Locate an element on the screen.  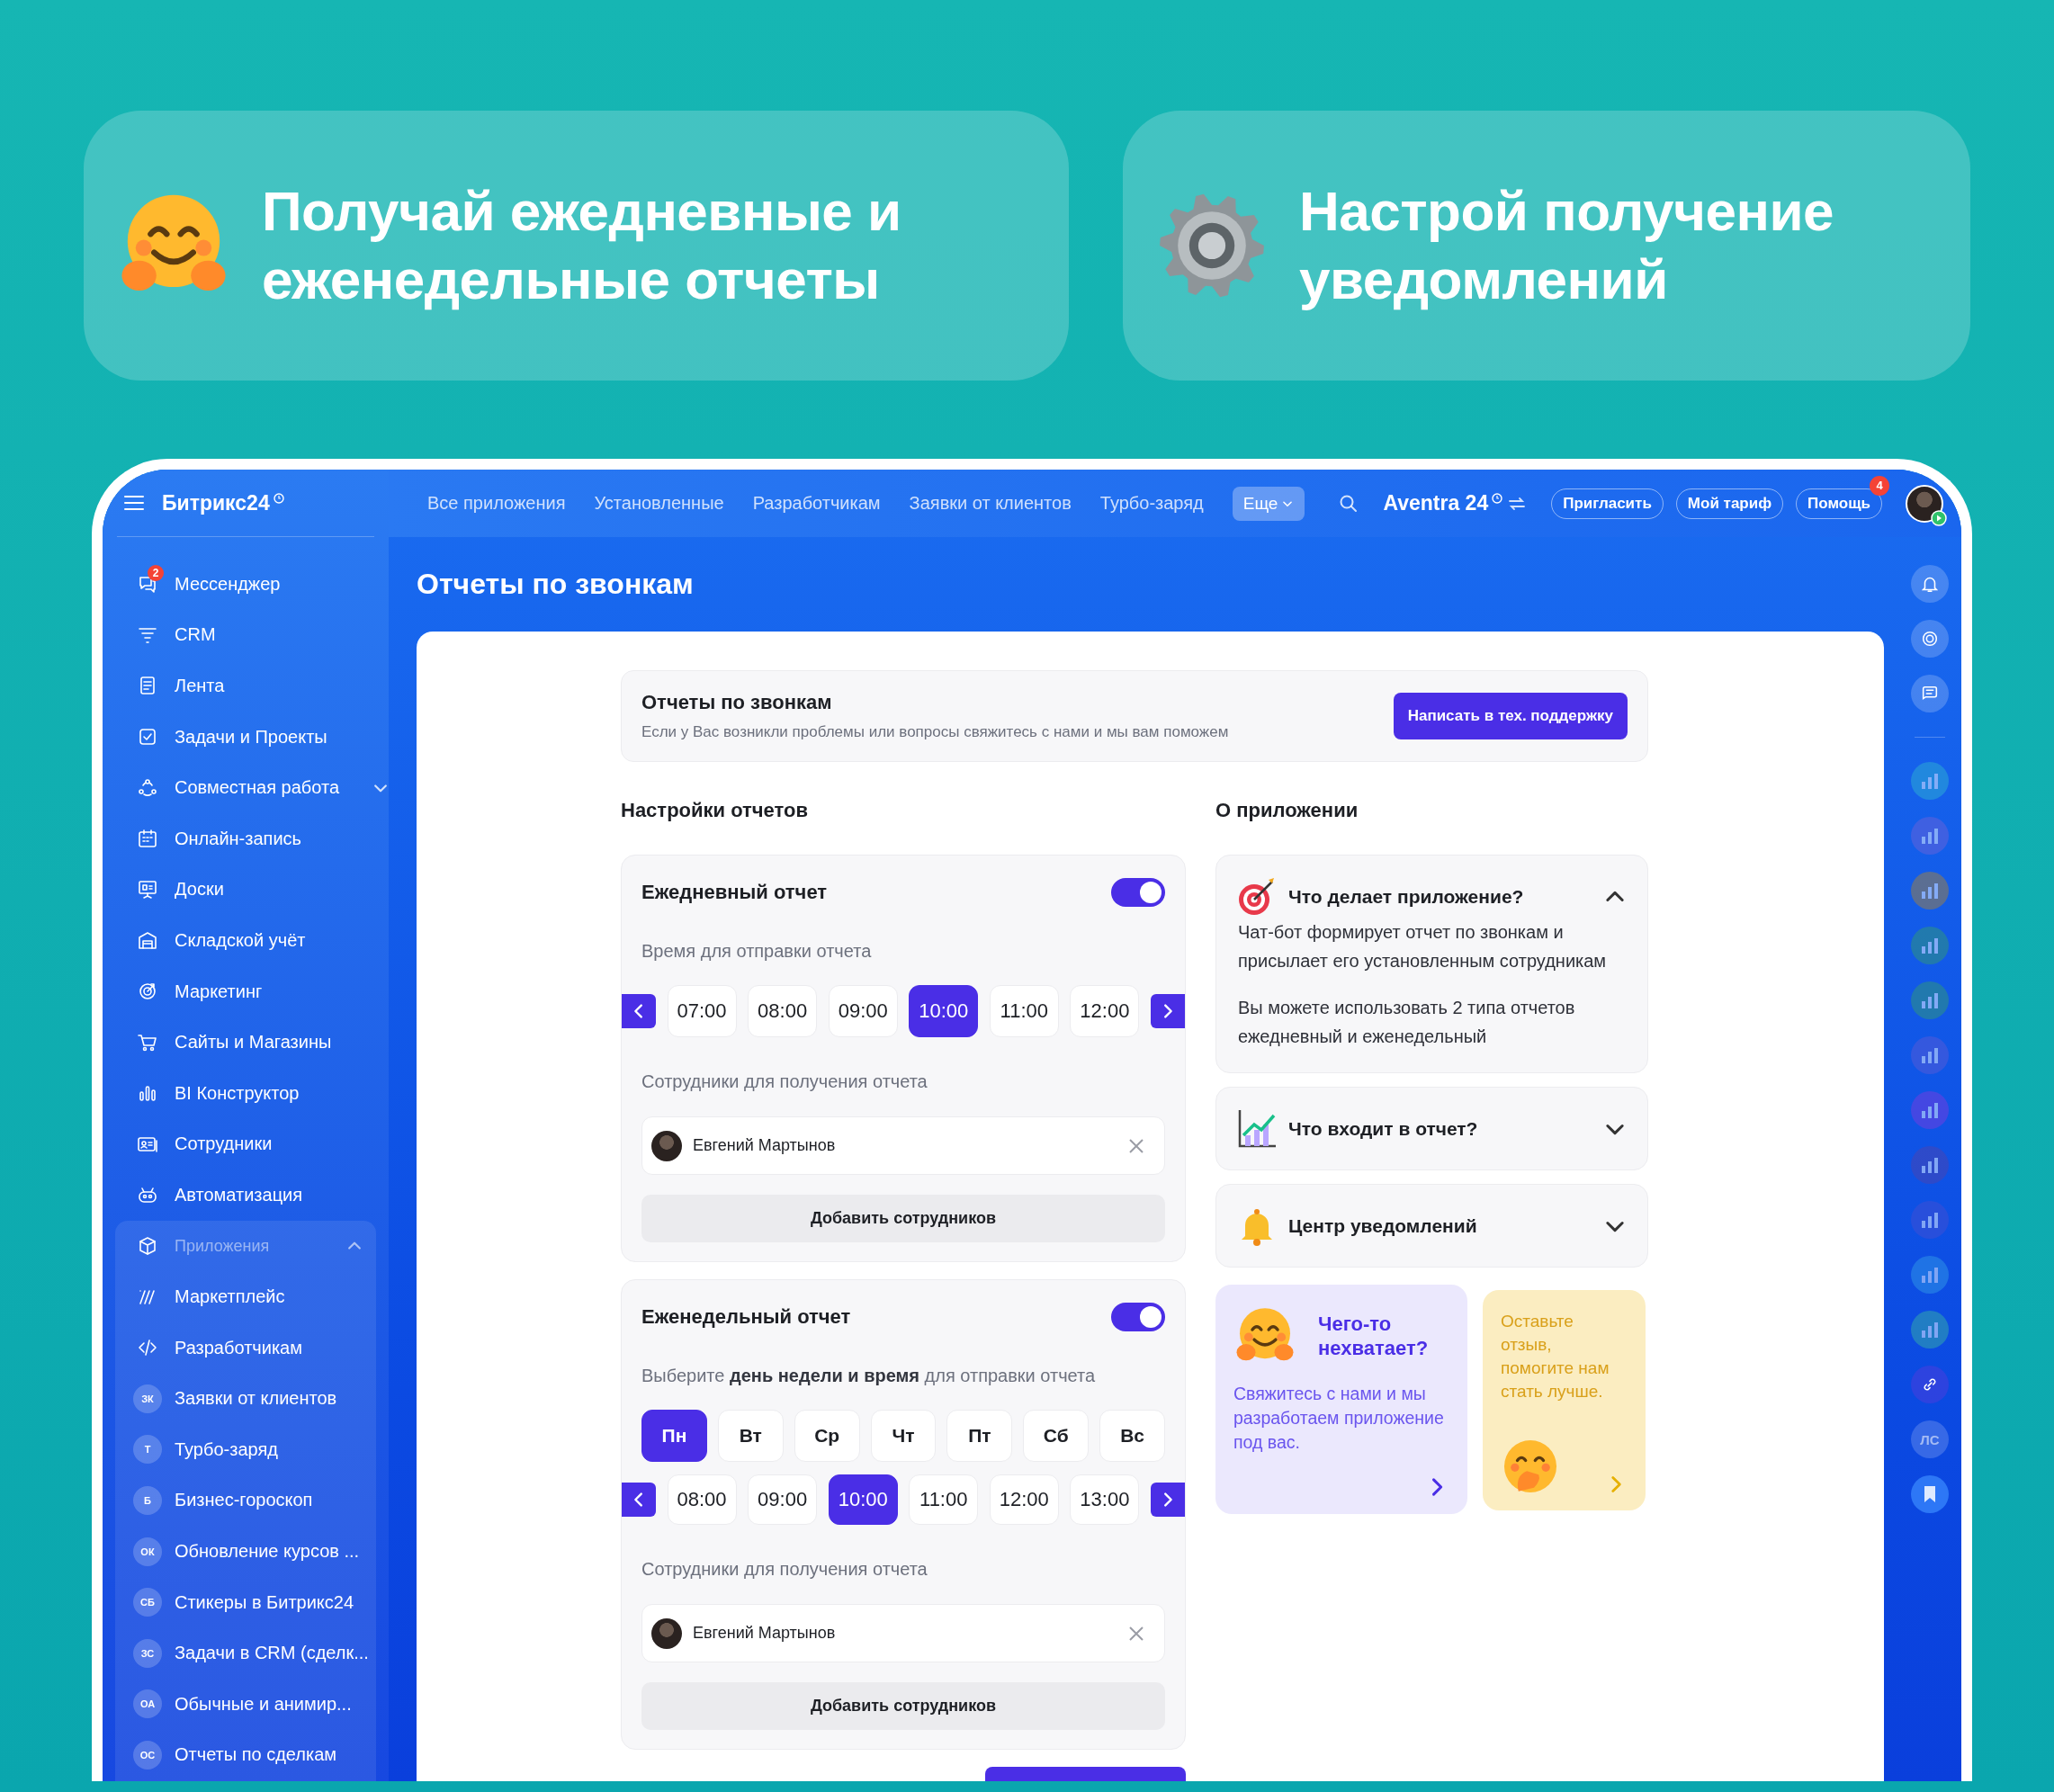
target-icon is located at coordinates (1930, 639).